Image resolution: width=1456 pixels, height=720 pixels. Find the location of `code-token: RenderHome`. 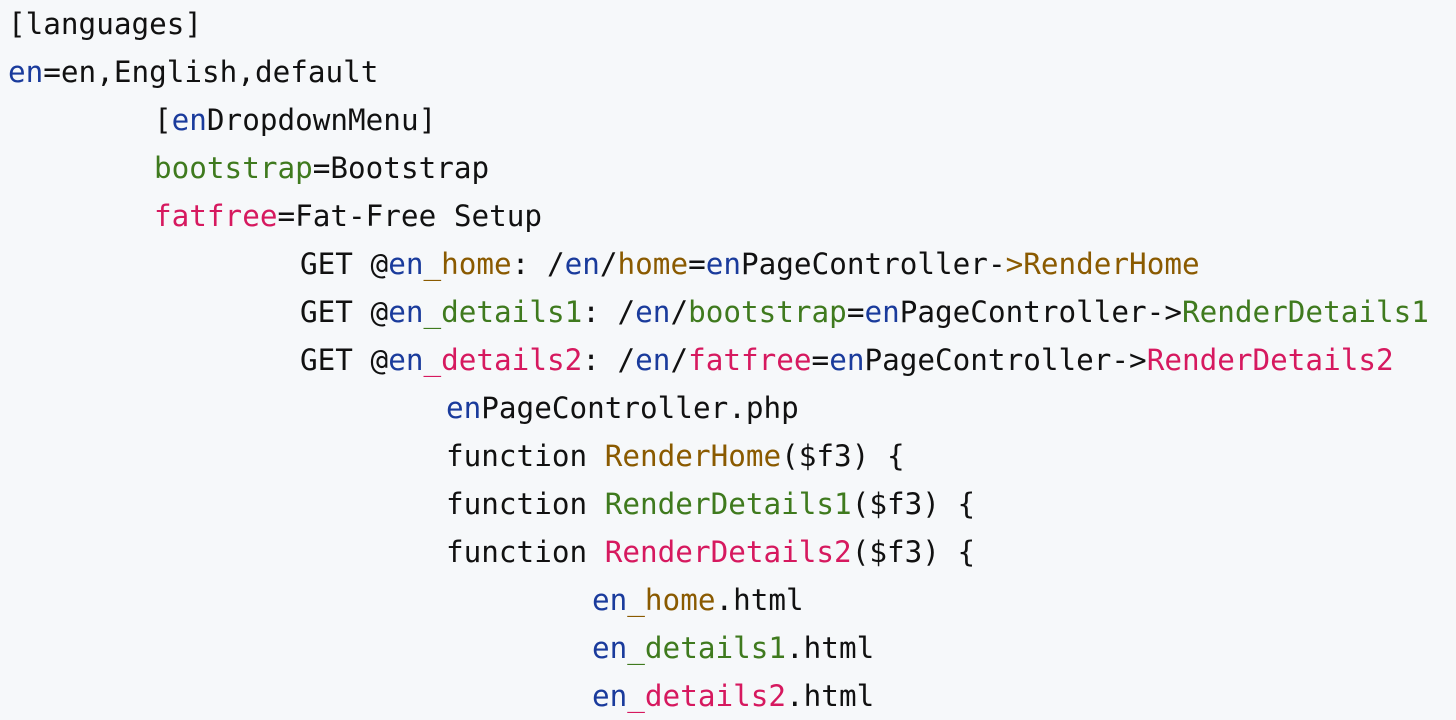

code-token: RenderHome is located at coordinates (693, 456).